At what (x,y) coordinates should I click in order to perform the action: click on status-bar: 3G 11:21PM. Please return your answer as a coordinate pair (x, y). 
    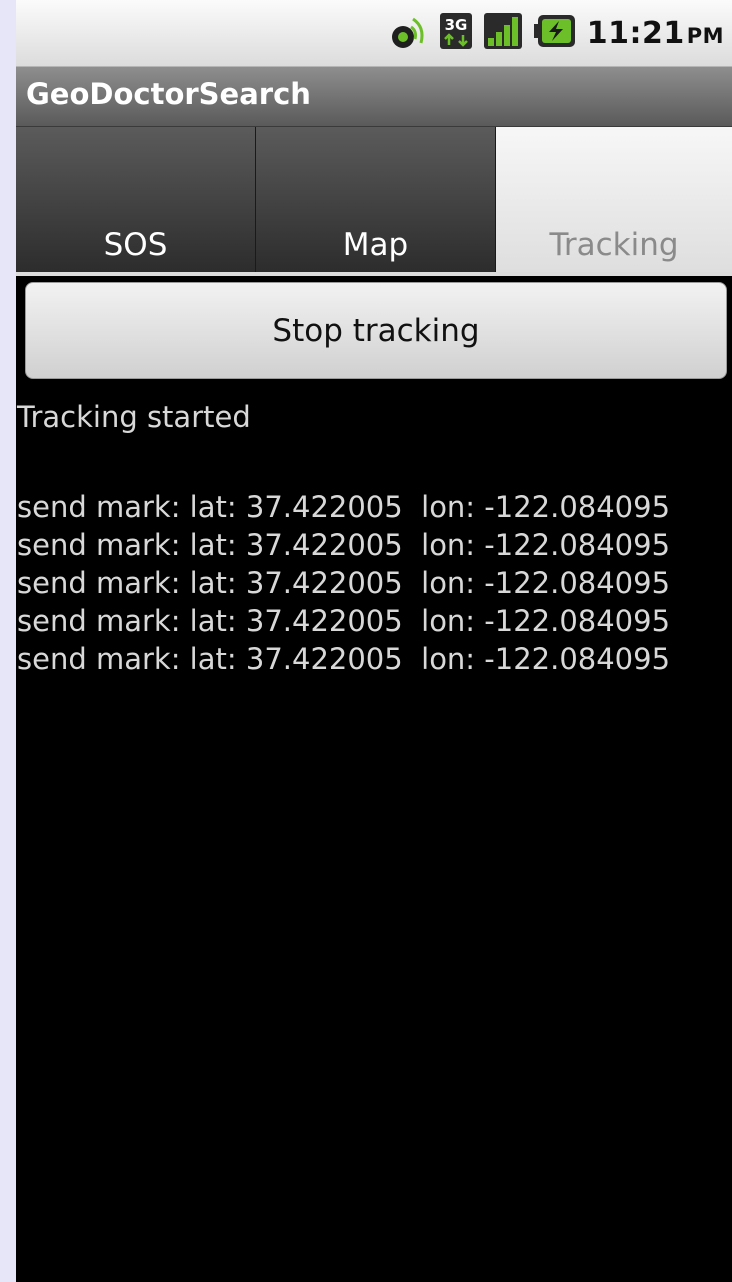
    Looking at the image, I should click on (374, 33).